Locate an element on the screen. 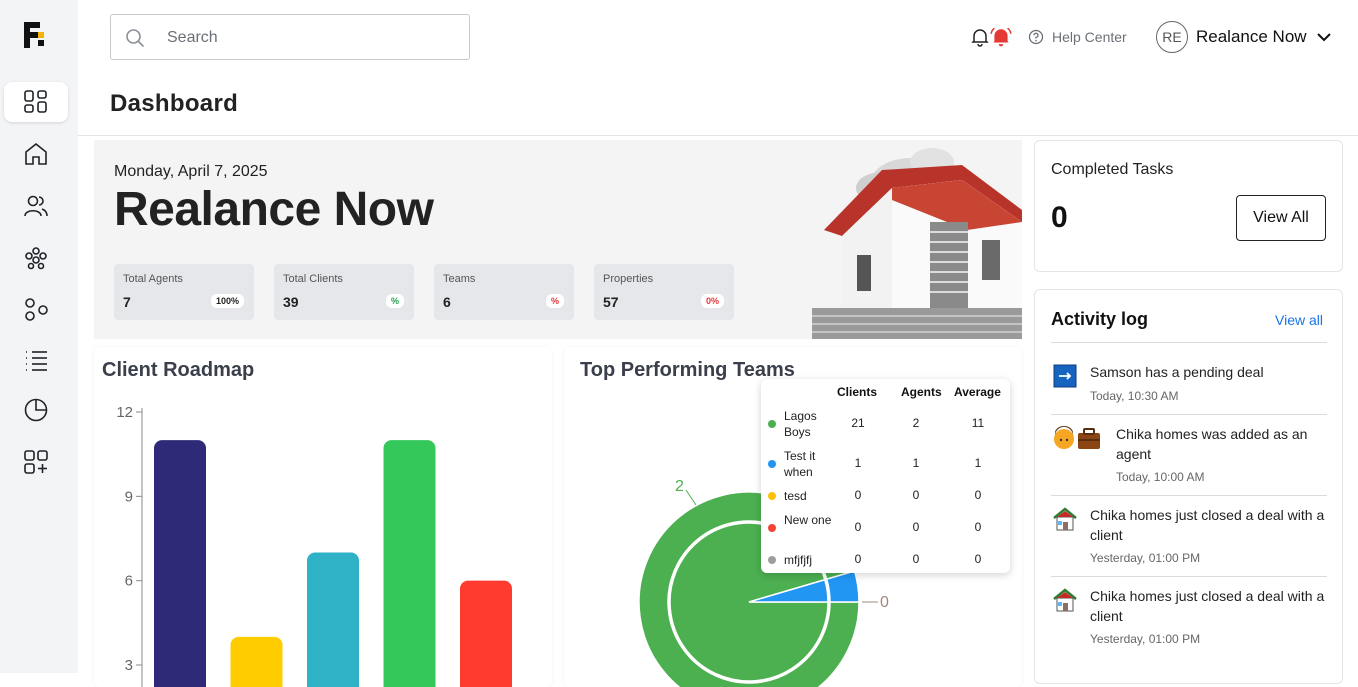 The height and width of the screenshot is (687, 1358). stat-value: 6 is located at coordinates (447, 302).